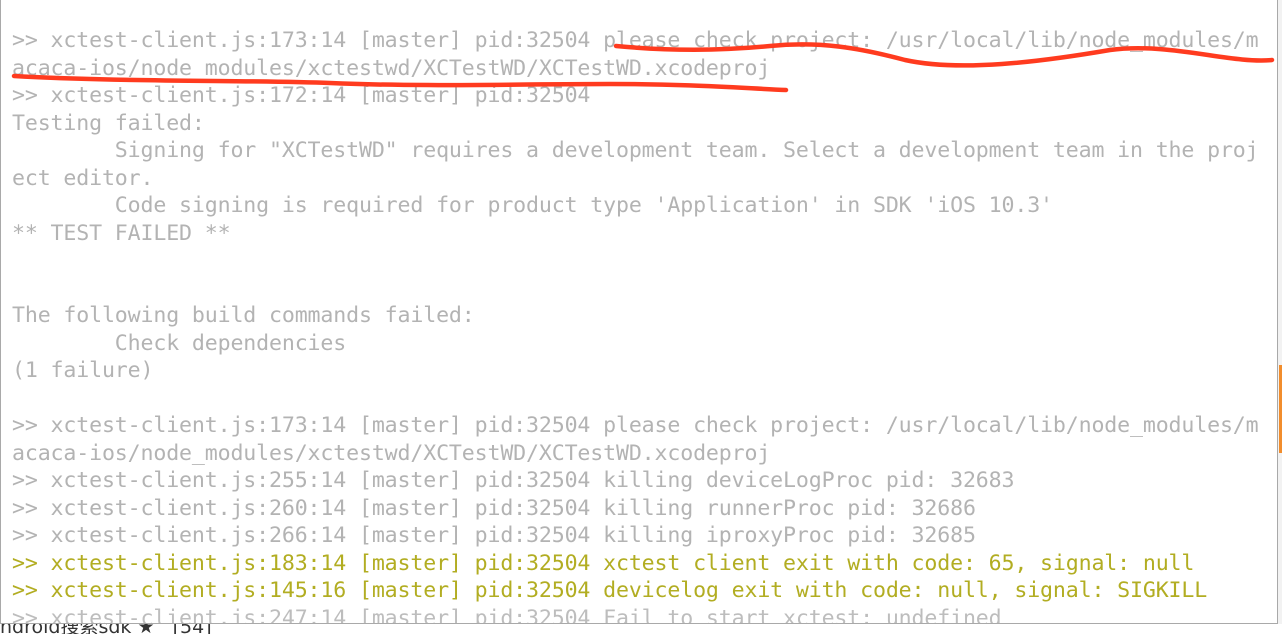 The width and height of the screenshot is (1282, 634). I want to click on red-underline-annotation, so click(643, 67).